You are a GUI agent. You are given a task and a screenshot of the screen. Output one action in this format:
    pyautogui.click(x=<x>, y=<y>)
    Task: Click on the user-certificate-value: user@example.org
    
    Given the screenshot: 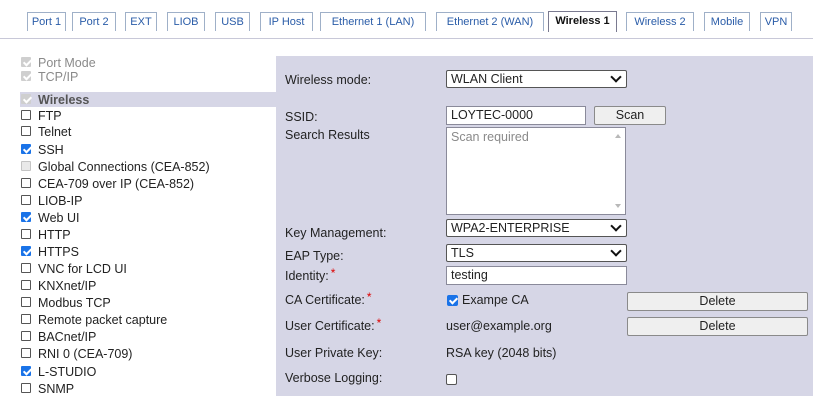 What is the action you would take?
    pyautogui.click(x=499, y=326)
    